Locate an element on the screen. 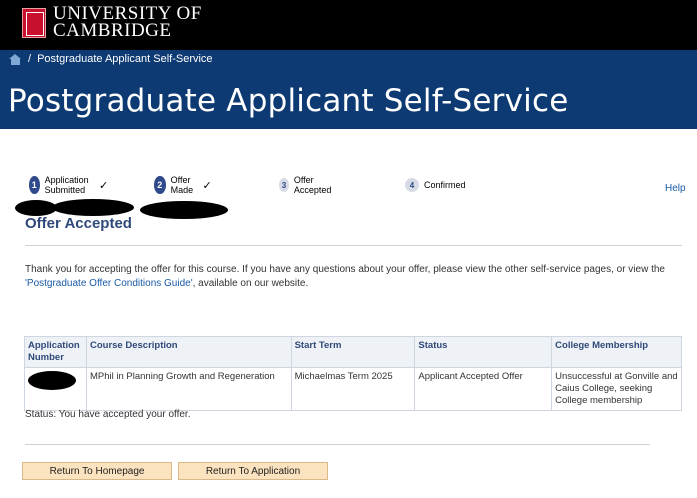  step-offer-accepted: 3 Offer Accepted is located at coordinates (307, 185).